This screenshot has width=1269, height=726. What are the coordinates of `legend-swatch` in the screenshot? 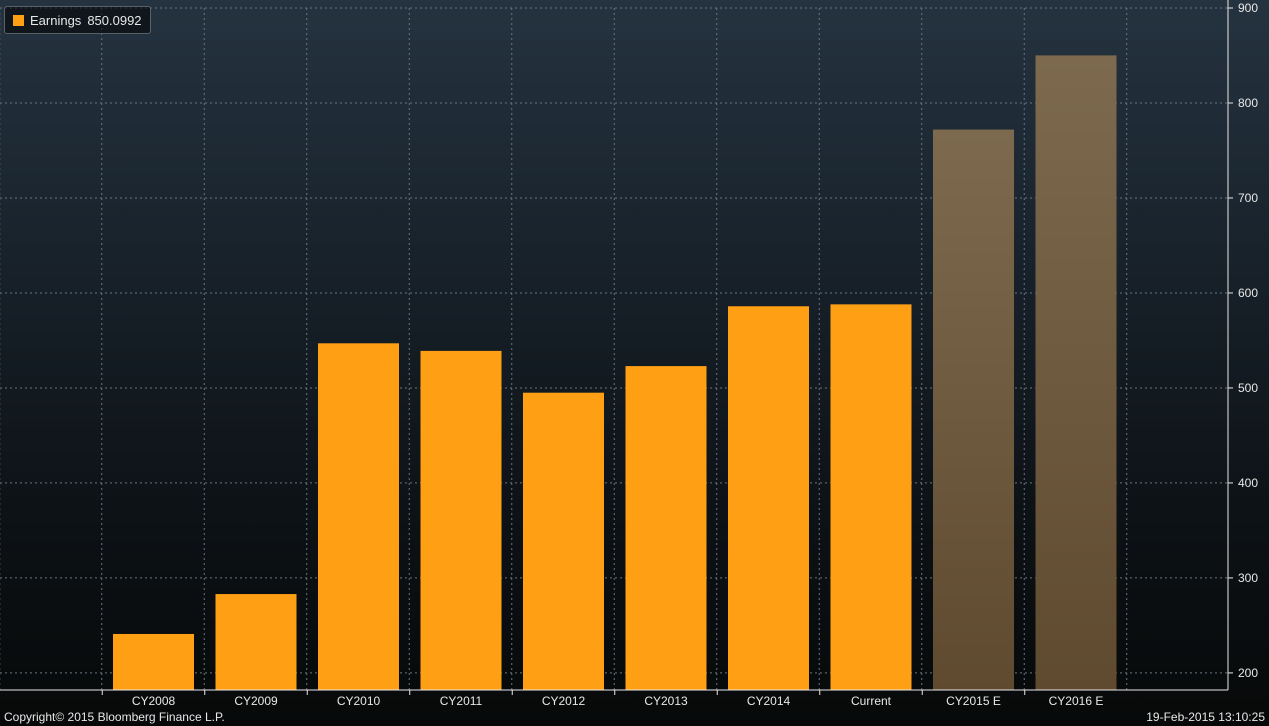 It's located at (18, 20).